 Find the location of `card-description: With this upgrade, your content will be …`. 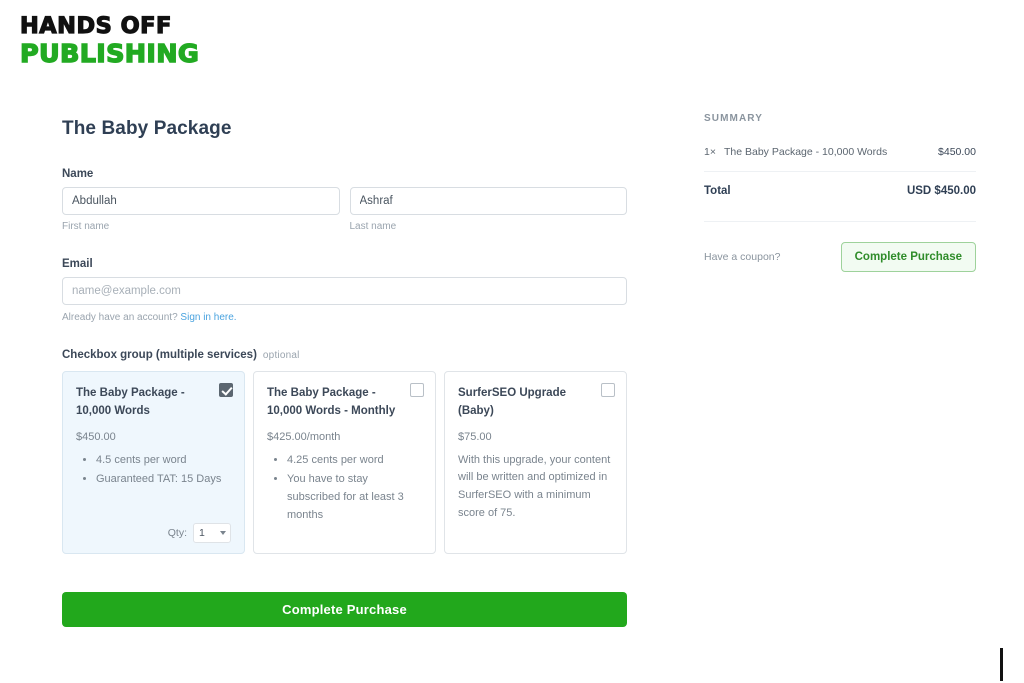

card-description: With this upgrade, your content will be … is located at coordinates (534, 486).